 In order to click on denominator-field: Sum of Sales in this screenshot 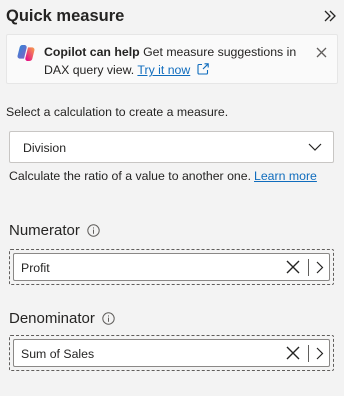, I will do `click(171, 353)`.